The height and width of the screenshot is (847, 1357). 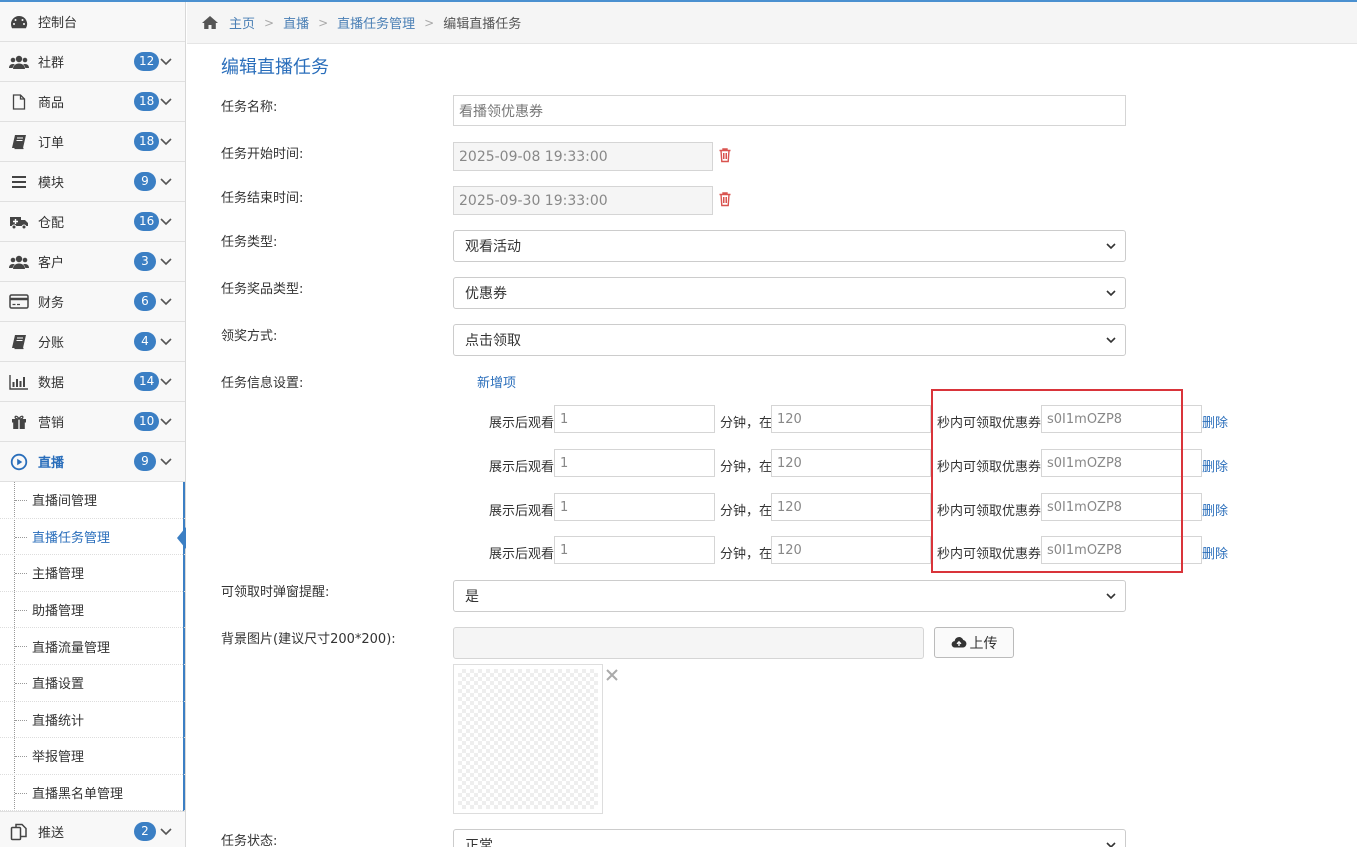 I want to click on prize-type-label: 任务奖品类型:, so click(x=262, y=289).